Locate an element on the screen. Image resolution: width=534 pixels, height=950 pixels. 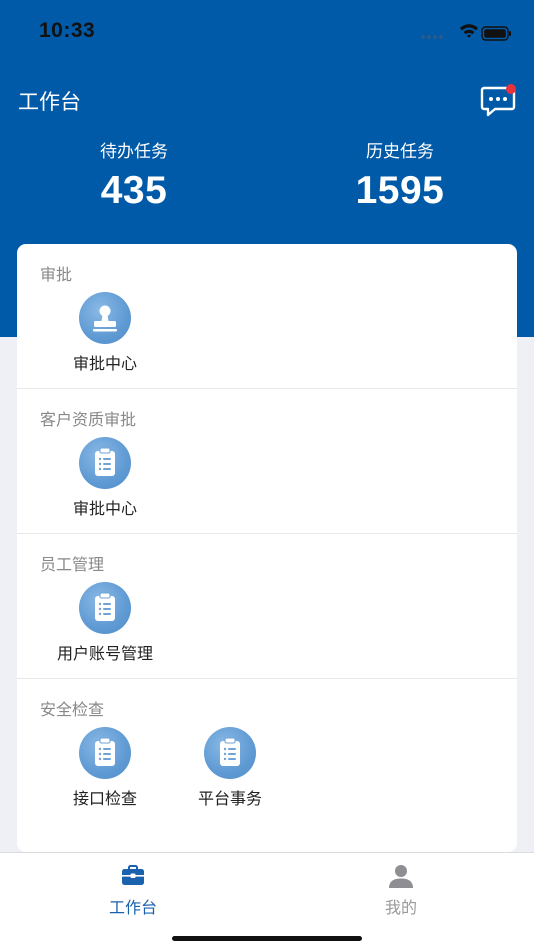
approval-center-tile: 审批中心 is located at coordinates (103, 337).